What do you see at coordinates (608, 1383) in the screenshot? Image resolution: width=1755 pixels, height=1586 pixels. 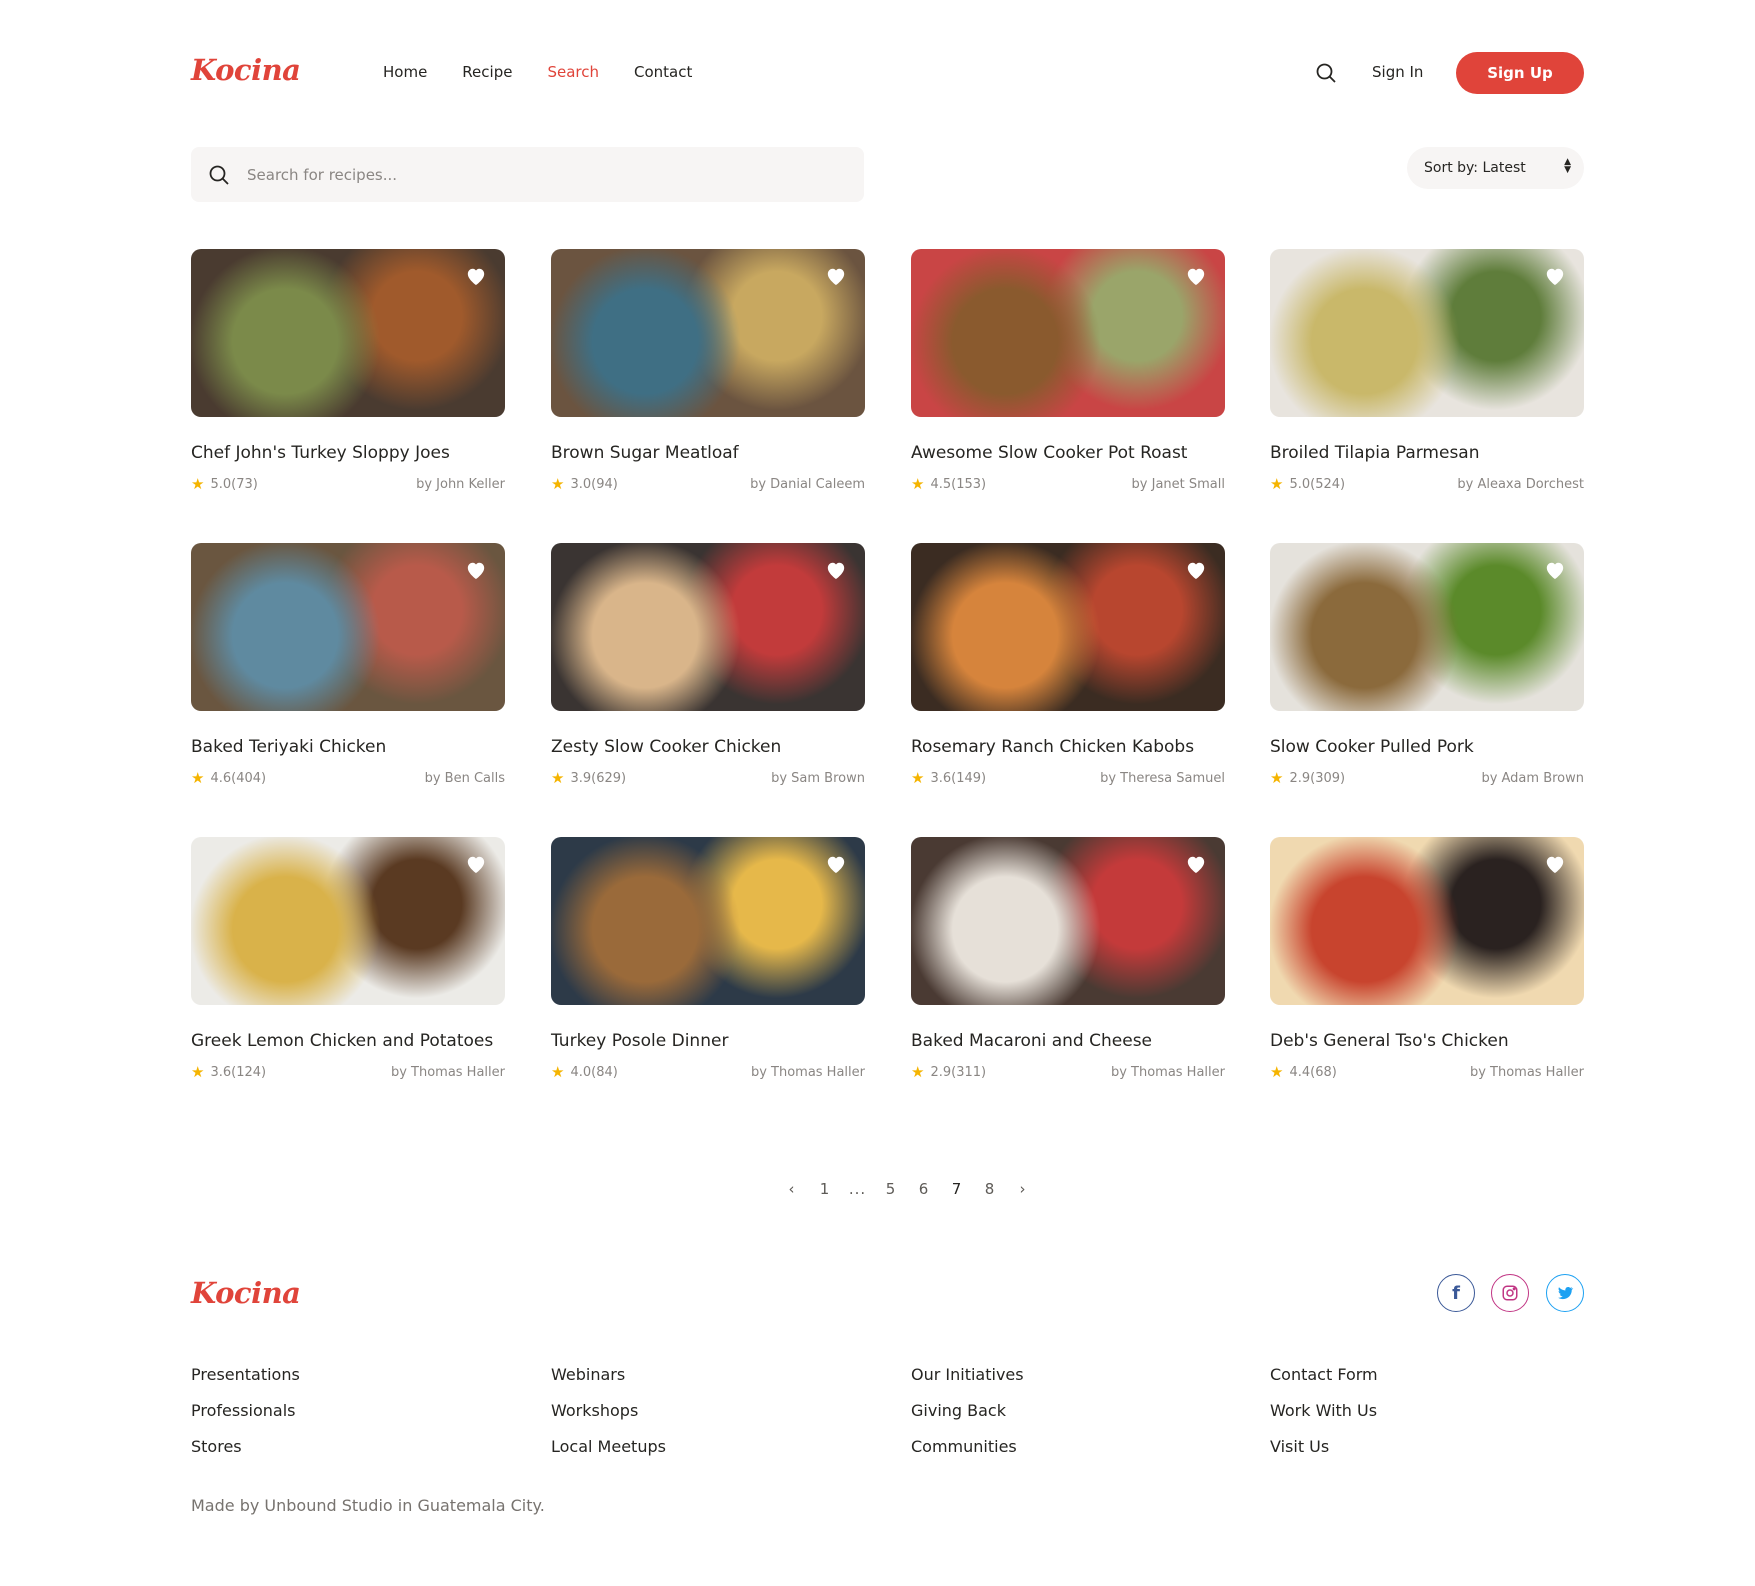 I see `footer-link: Webinars` at bounding box center [608, 1383].